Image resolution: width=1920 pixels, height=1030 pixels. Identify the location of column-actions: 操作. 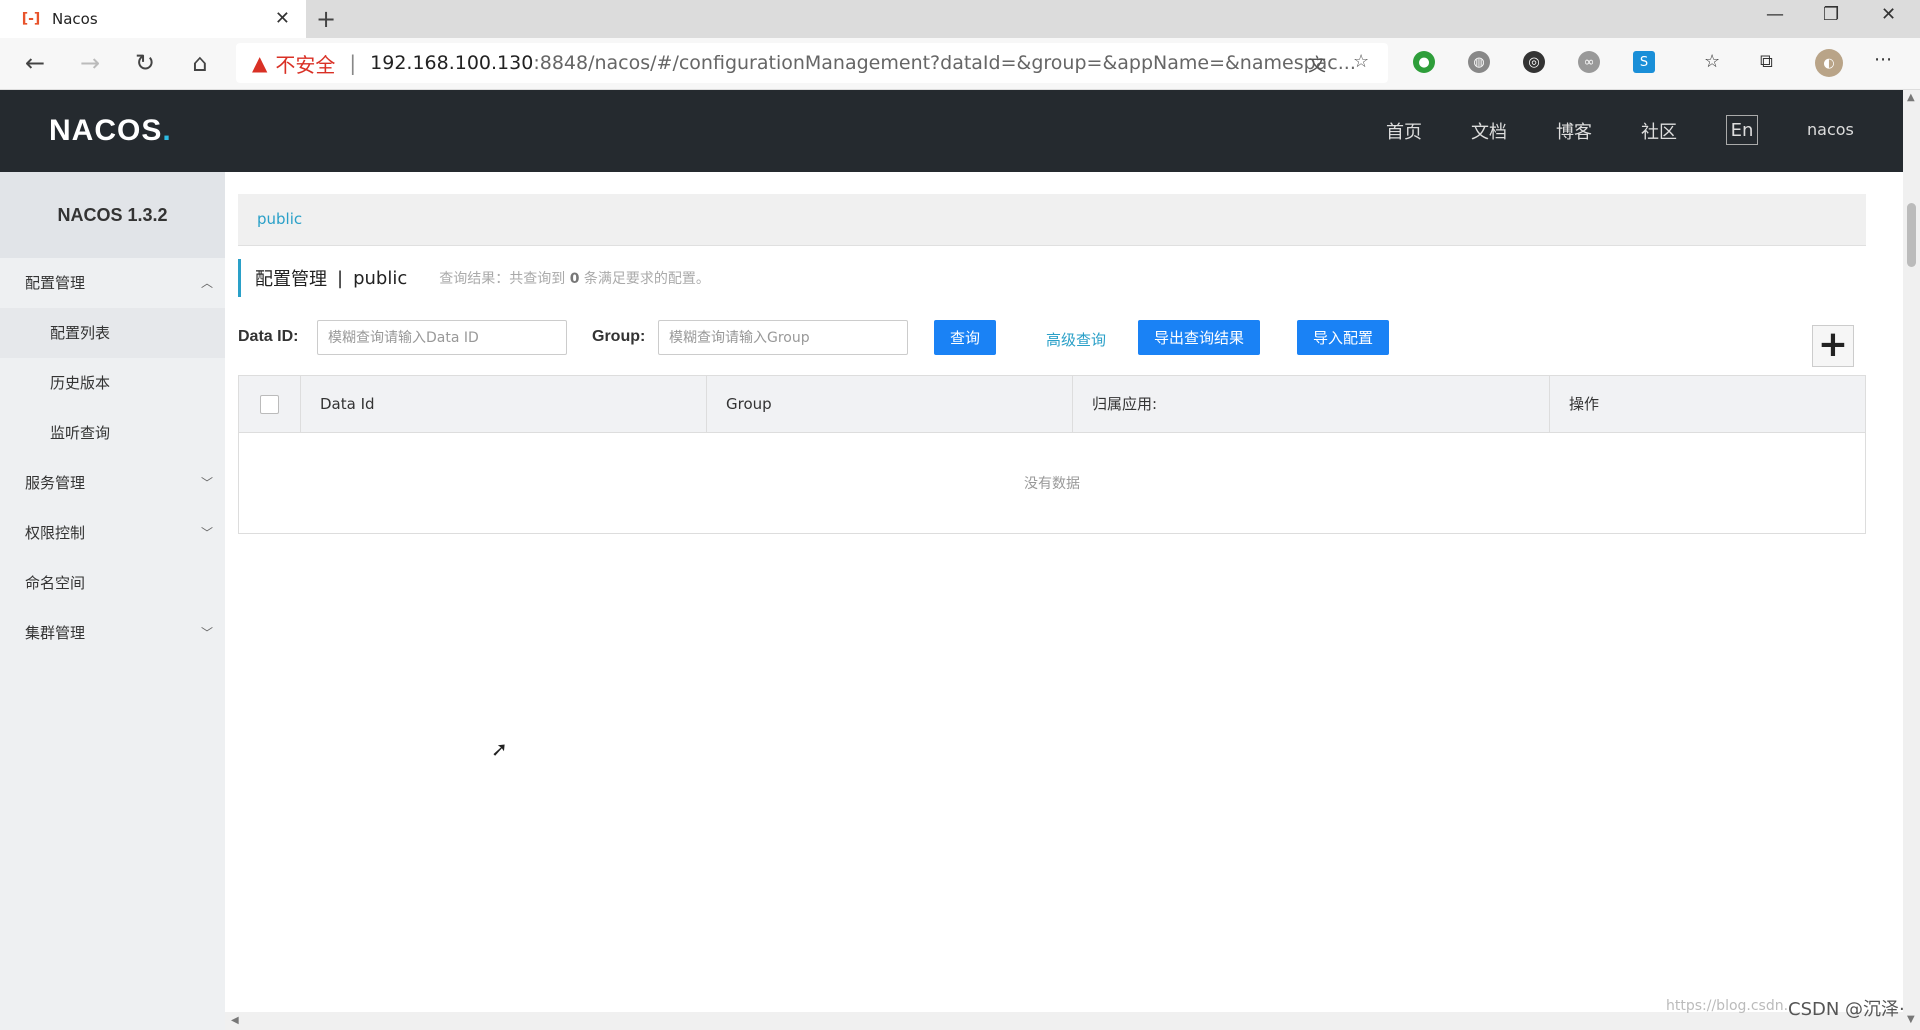
(1707, 404).